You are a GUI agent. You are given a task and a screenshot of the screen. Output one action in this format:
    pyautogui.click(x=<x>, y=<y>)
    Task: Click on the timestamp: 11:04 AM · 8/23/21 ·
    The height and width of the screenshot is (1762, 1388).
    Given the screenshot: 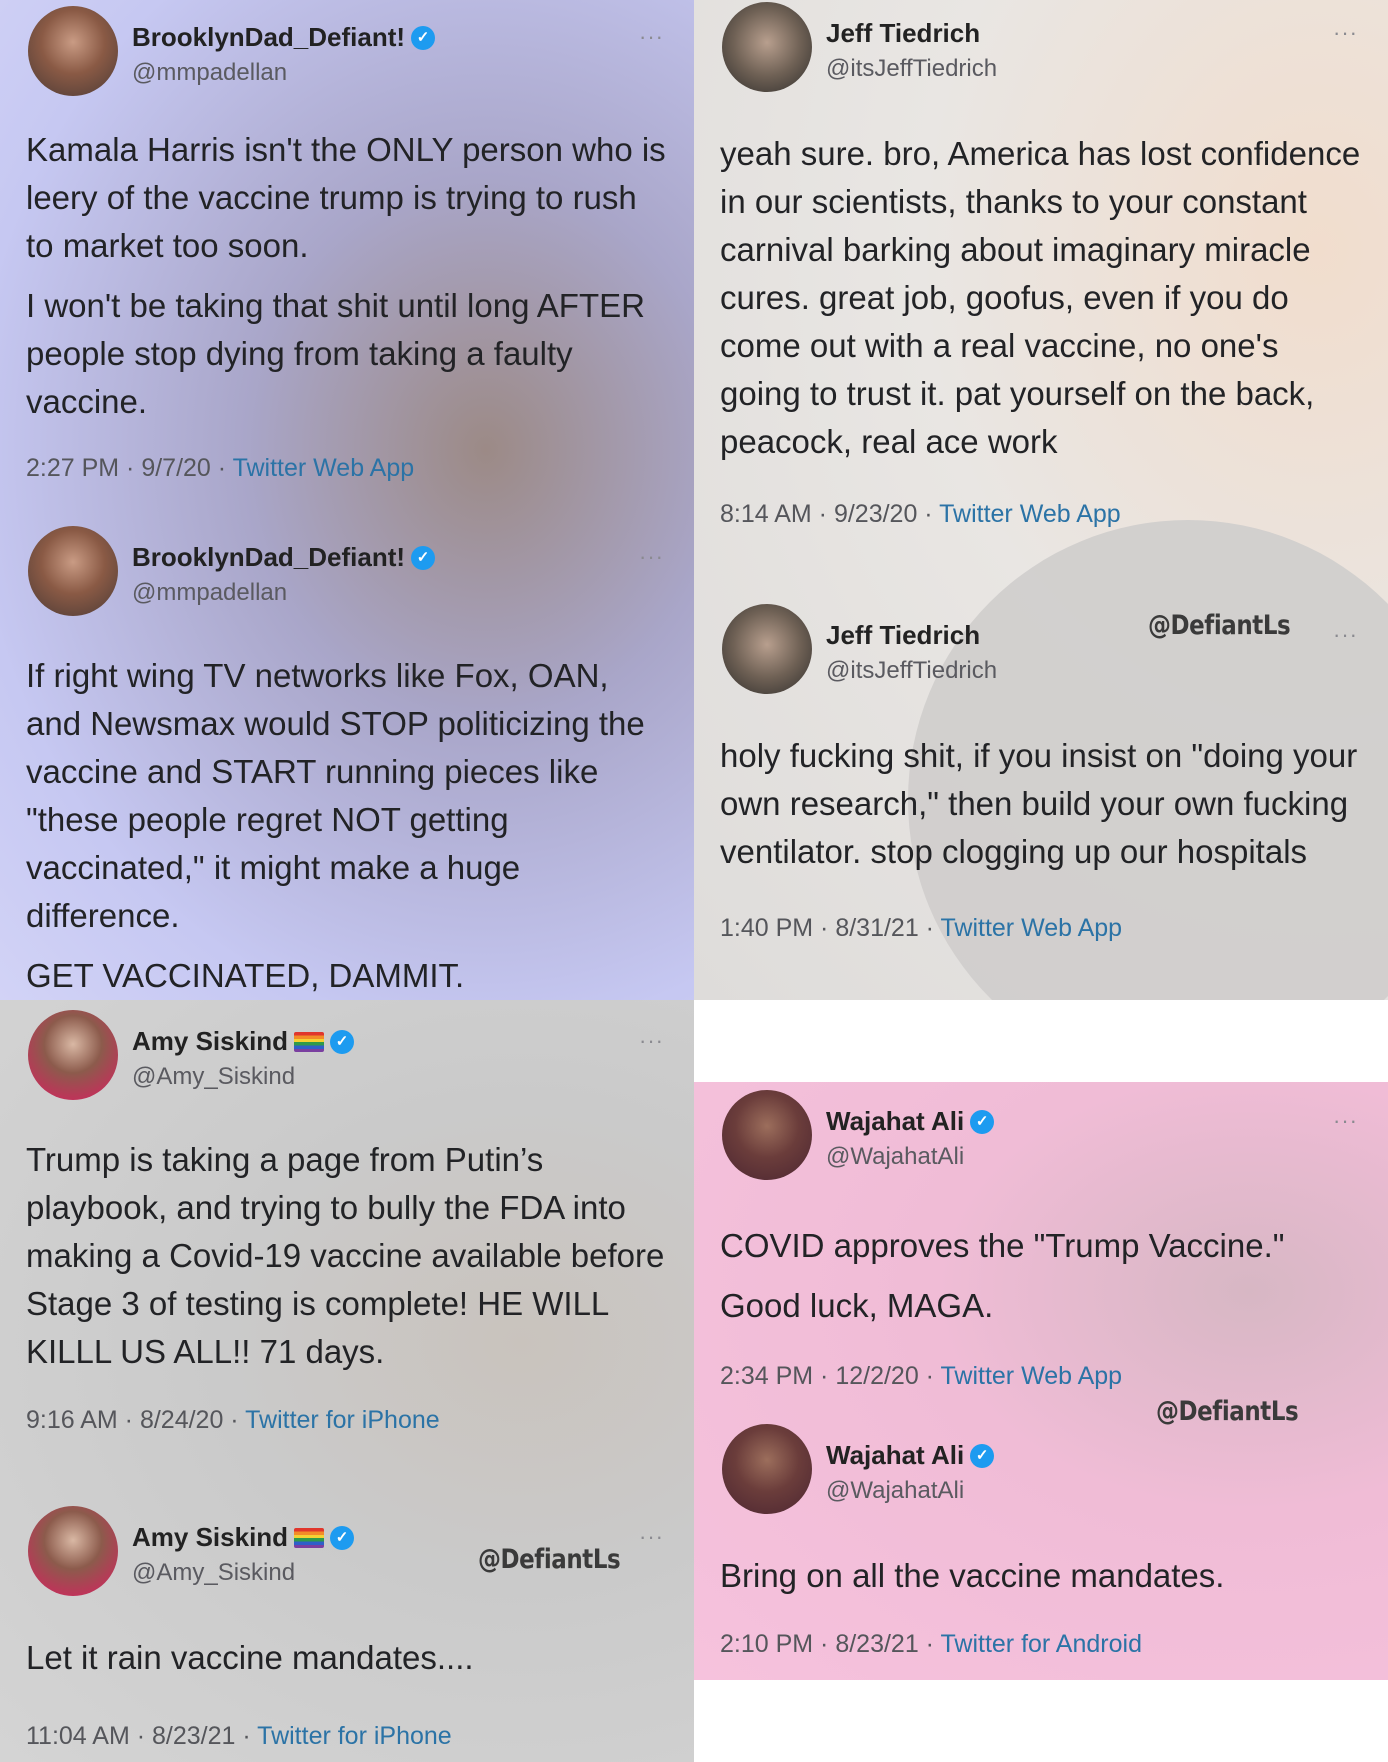 What is the action you would take?
    pyautogui.click(x=141, y=1736)
    